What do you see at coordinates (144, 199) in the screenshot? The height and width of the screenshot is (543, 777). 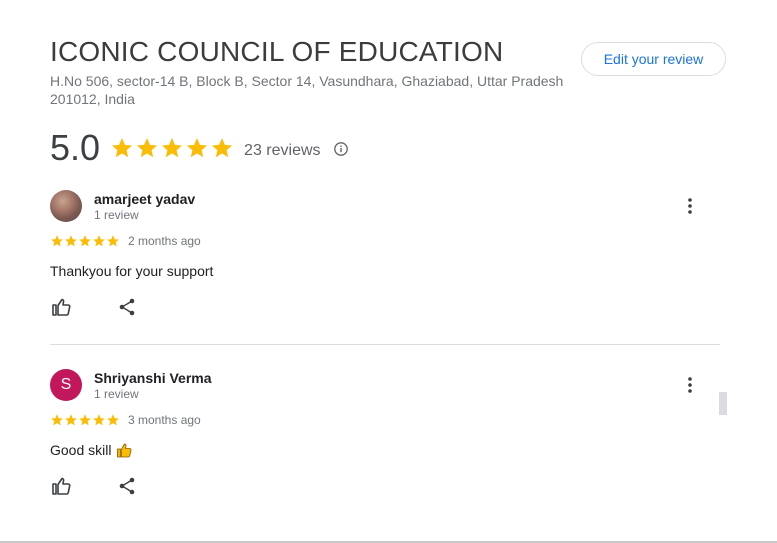 I see `reviewer-name: amarjeet yadav` at bounding box center [144, 199].